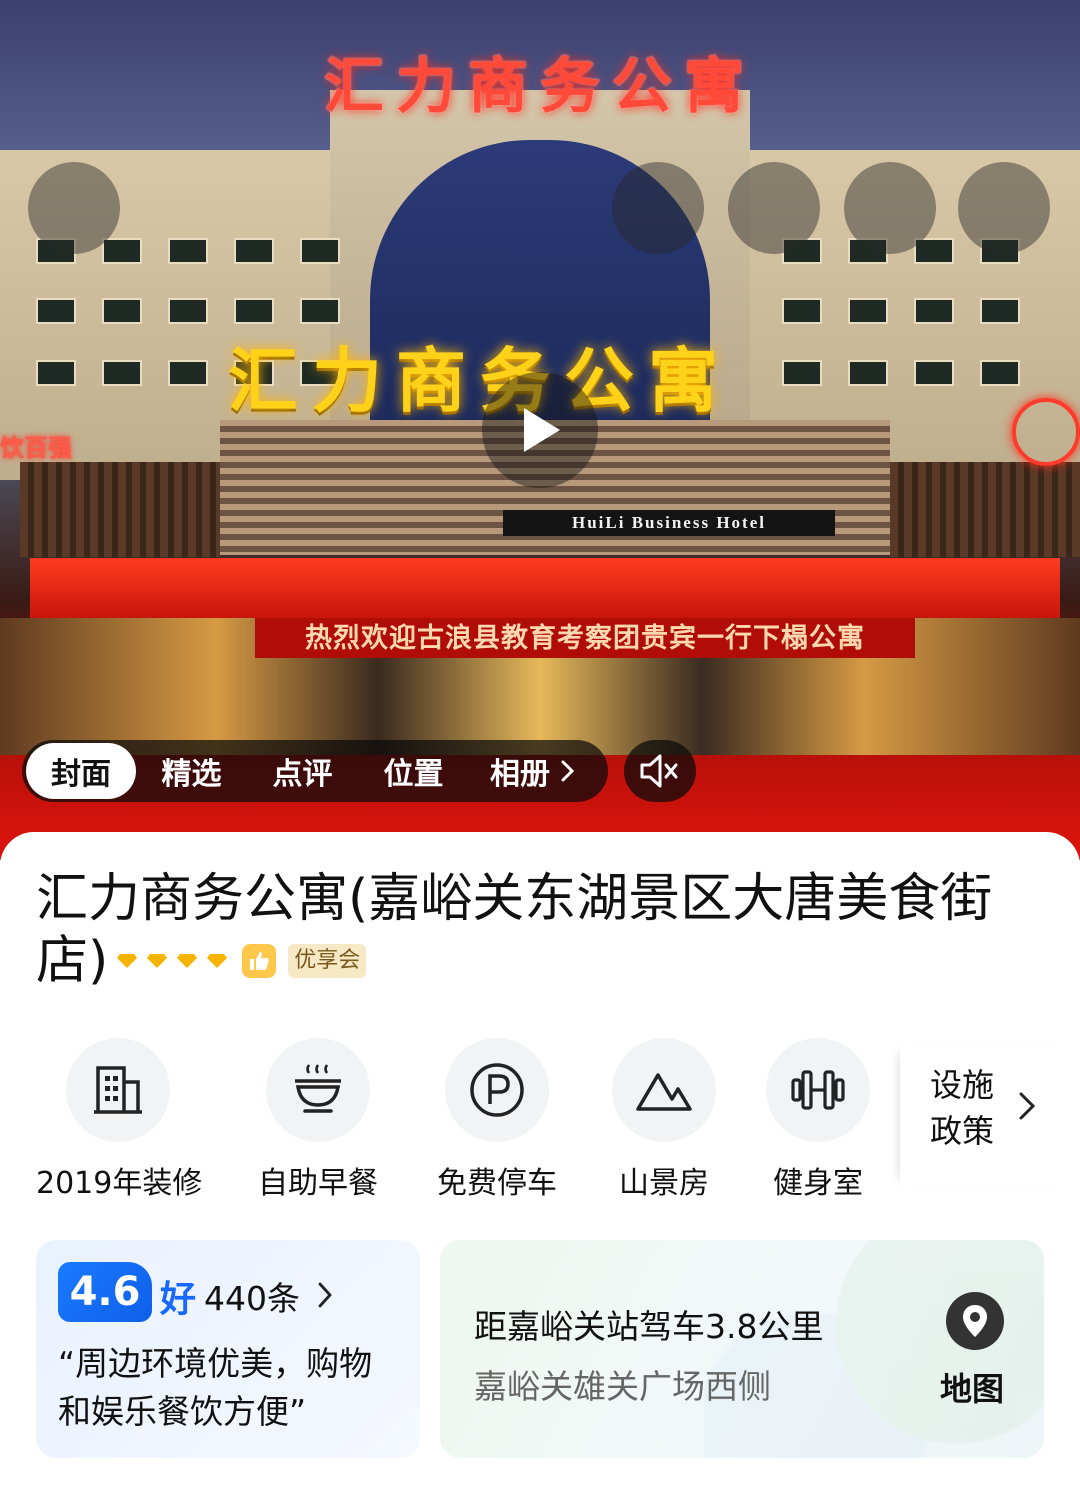 The width and height of the screenshot is (1080, 1500). What do you see at coordinates (105, 1292) in the screenshot?
I see `review-score-badge: 4.6` at bounding box center [105, 1292].